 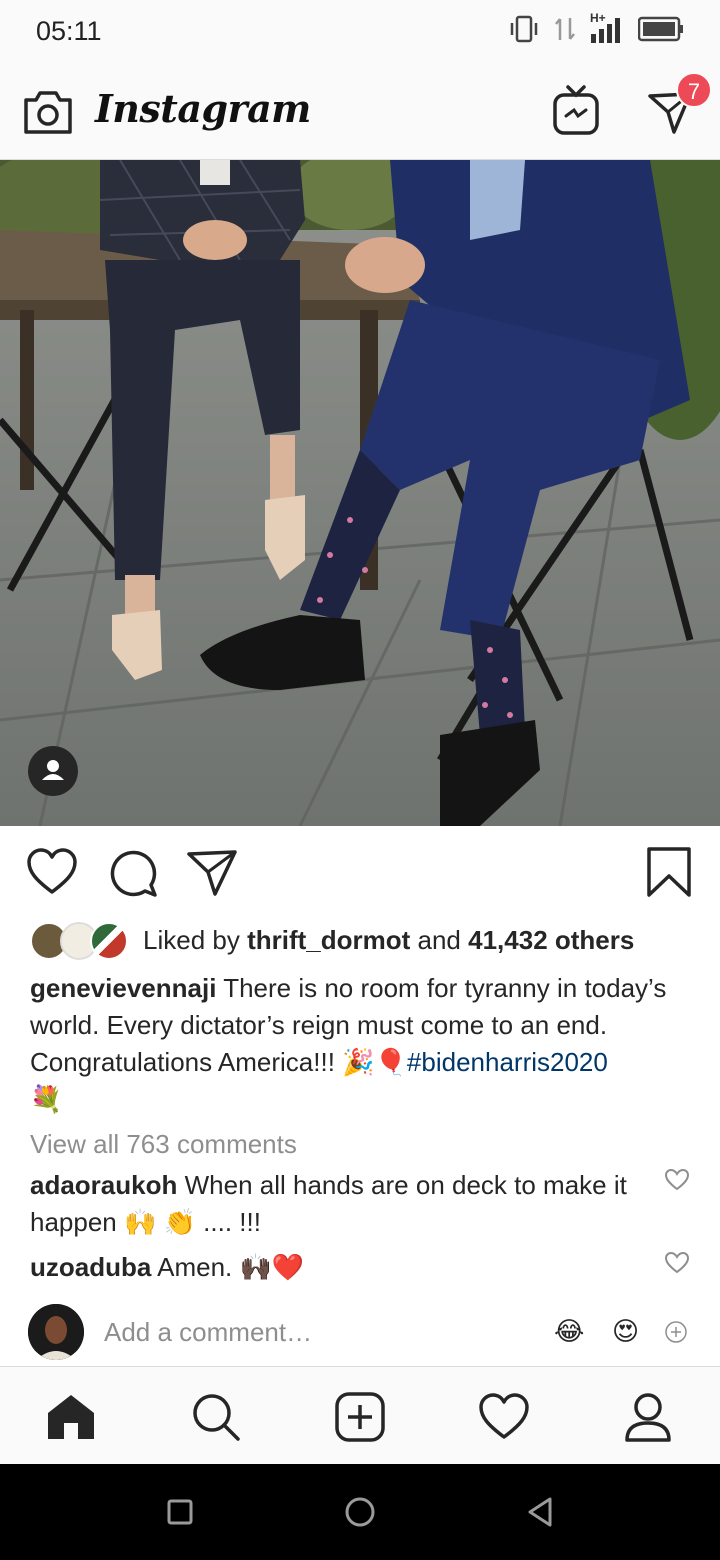 What do you see at coordinates (319, 1332) in the screenshot?
I see `add-comment-input` at bounding box center [319, 1332].